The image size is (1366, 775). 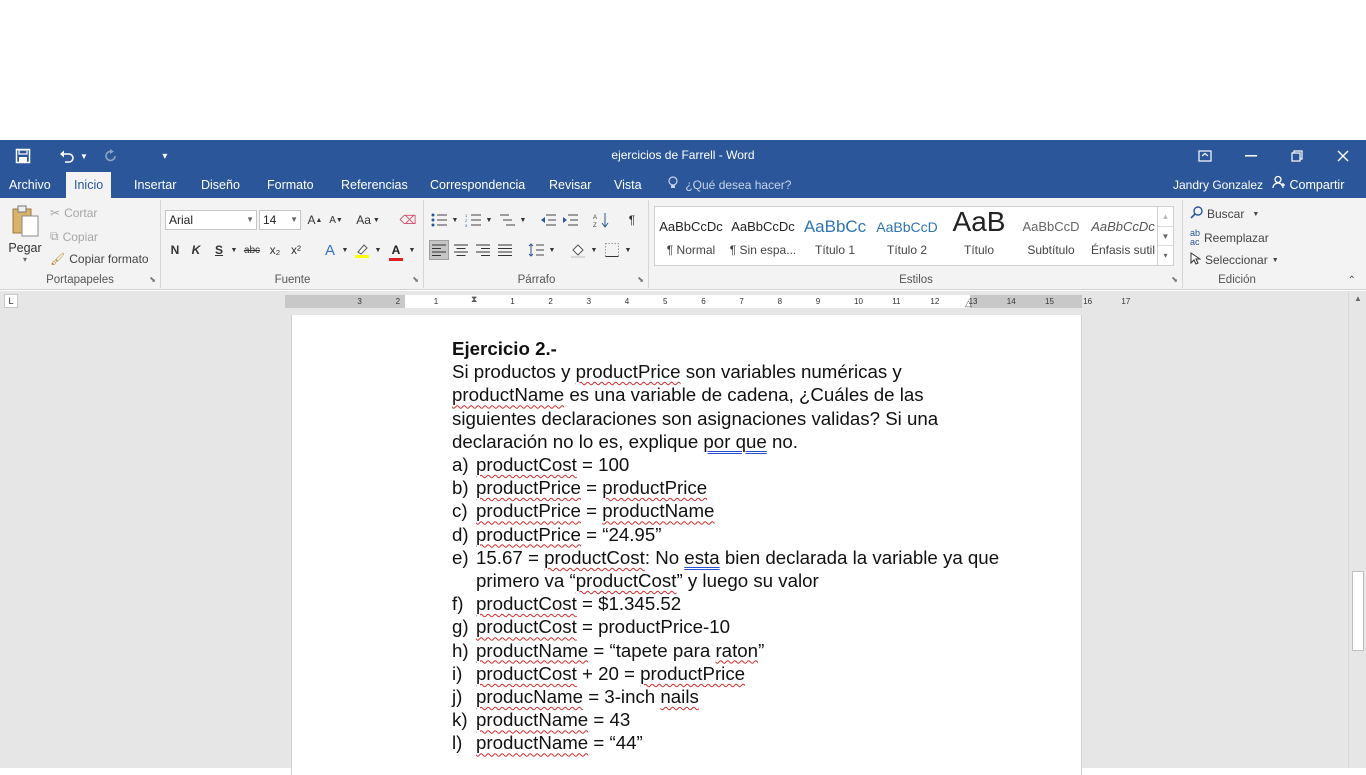 What do you see at coordinates (1123, 236) in the screenshot?
I see `style-subtle-emphasis: AaBbCcDc Énfasis sutil` at bounding box center [1123, 236].